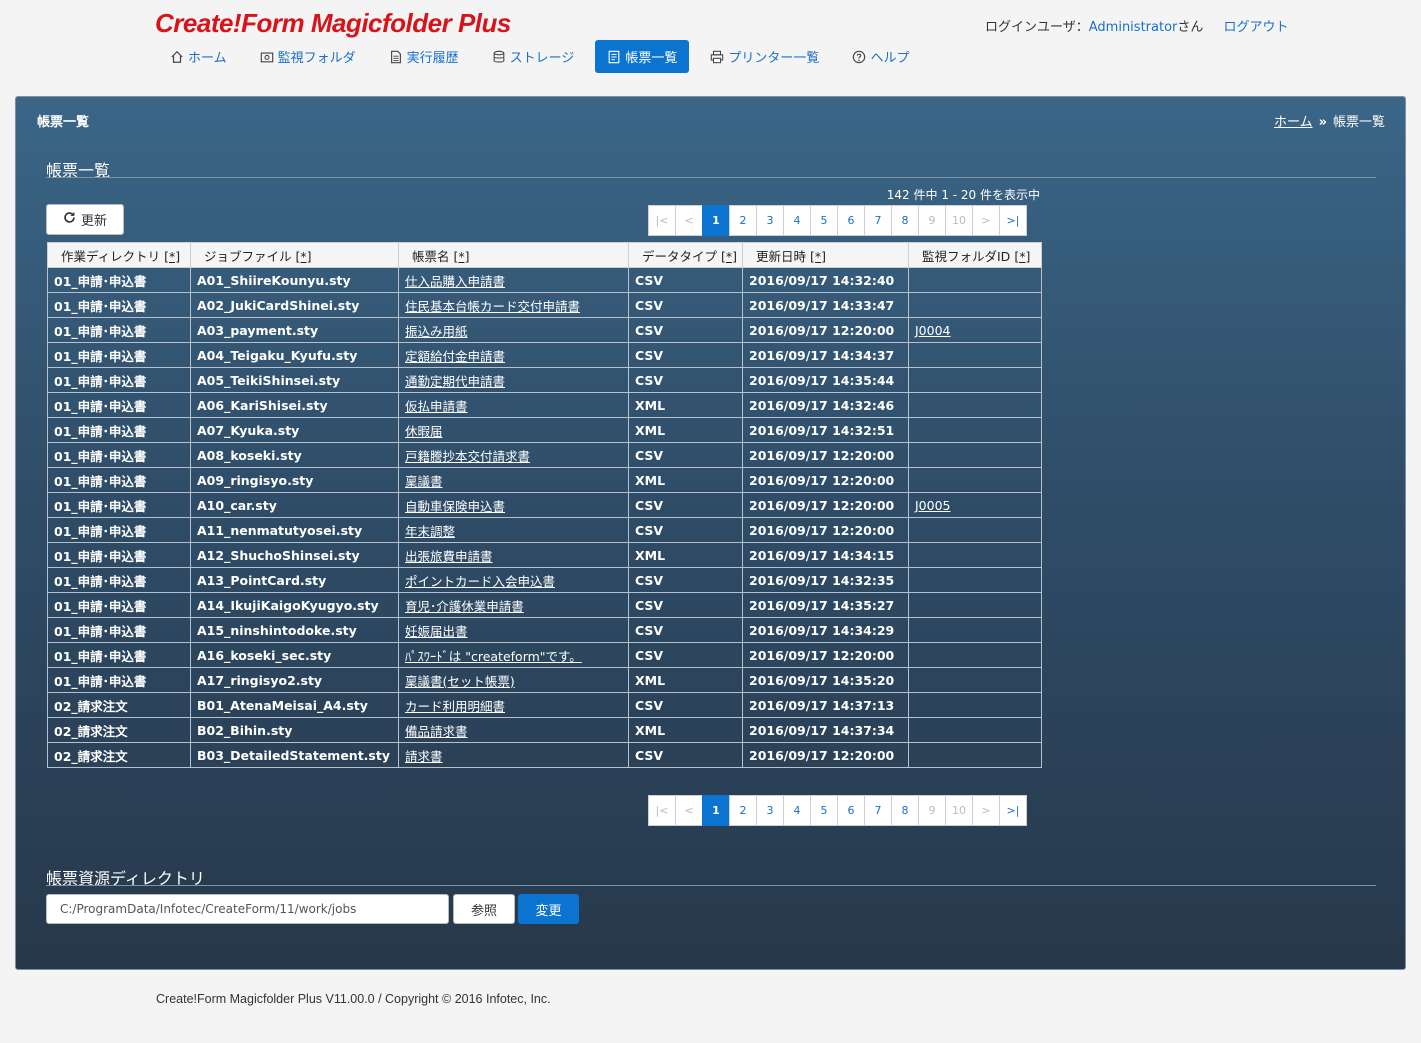 The image size is (1421, 1043). I want to click on data-type-cell: XML, so click(685, 555).